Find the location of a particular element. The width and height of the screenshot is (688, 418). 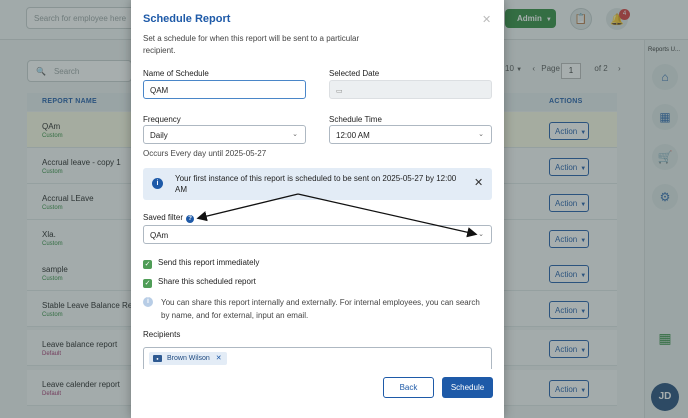

annotation-arrows is located at coordinates (337, 215).